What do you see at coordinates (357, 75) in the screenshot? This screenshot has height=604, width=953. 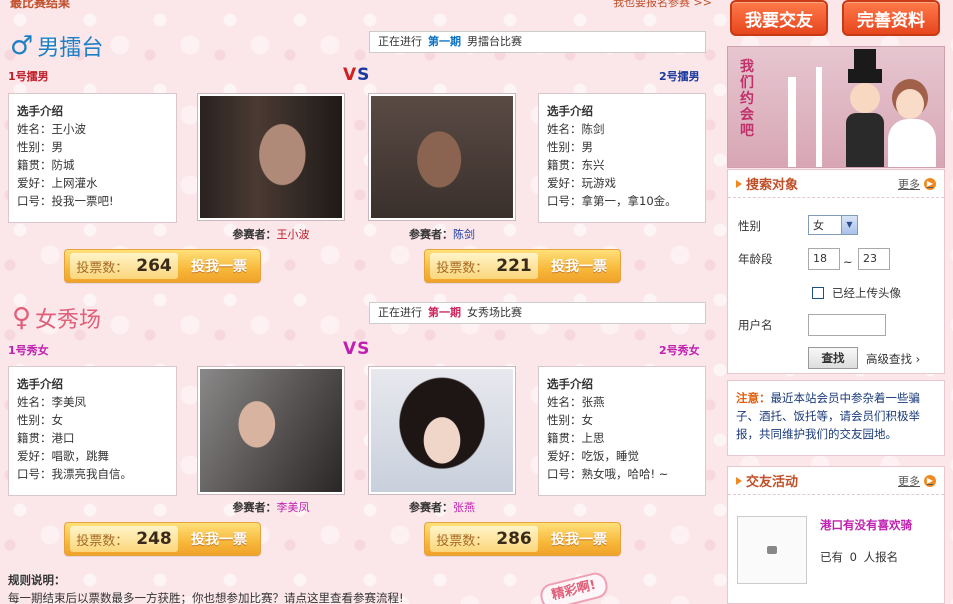 I see `male-vs: VS` at bounding box center [357, 75].